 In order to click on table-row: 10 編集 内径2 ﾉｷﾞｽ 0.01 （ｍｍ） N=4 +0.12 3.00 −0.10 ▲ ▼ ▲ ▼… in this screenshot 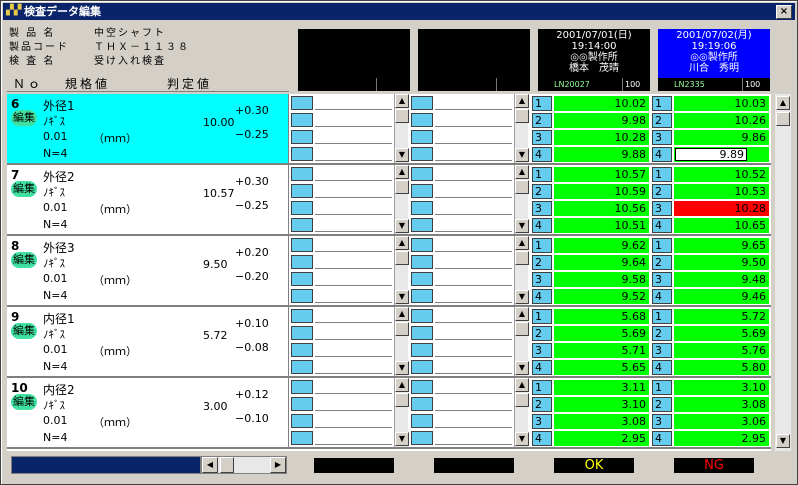, I will do `click(389, 413)`.